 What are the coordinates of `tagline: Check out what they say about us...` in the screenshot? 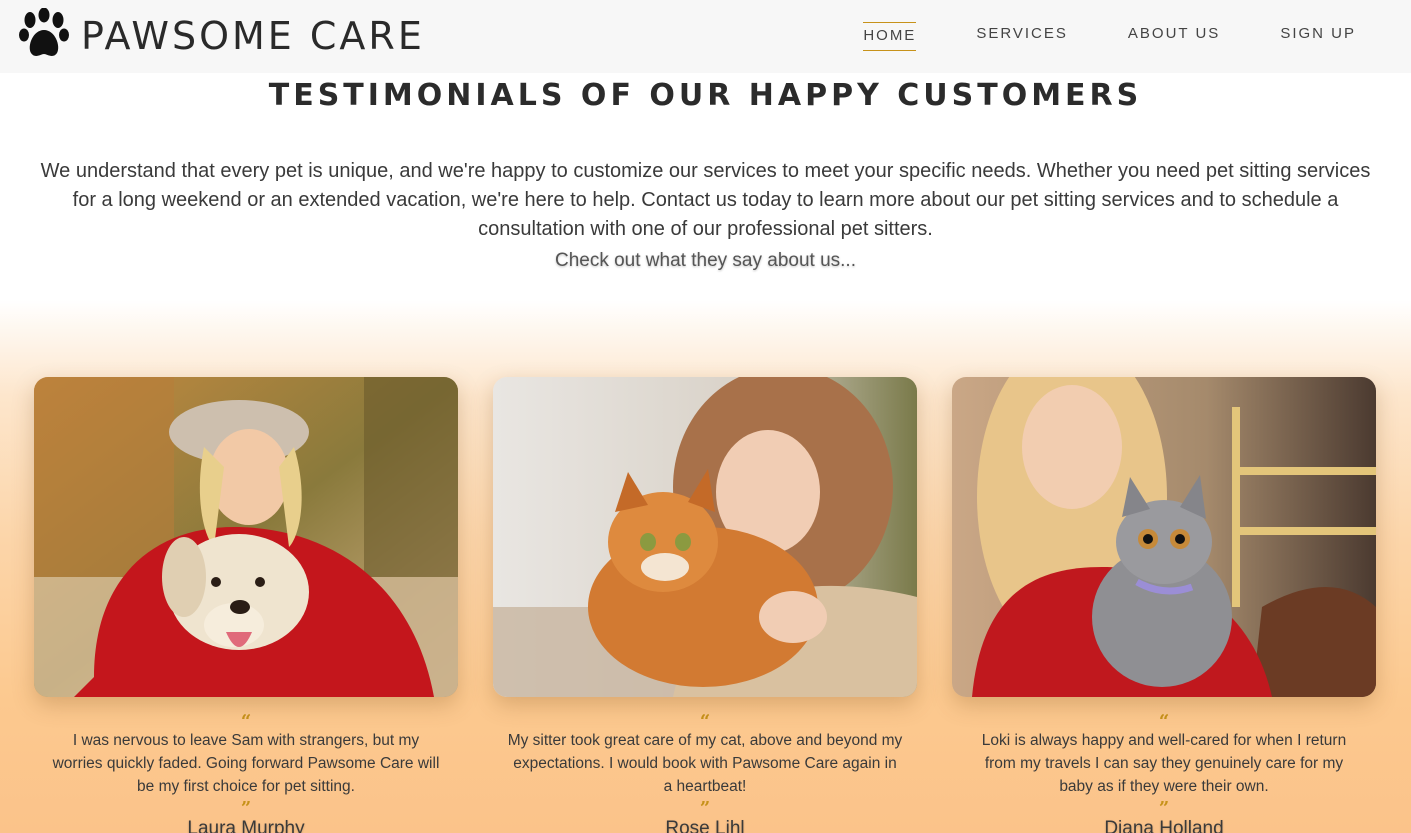 It's located at (705, 260).